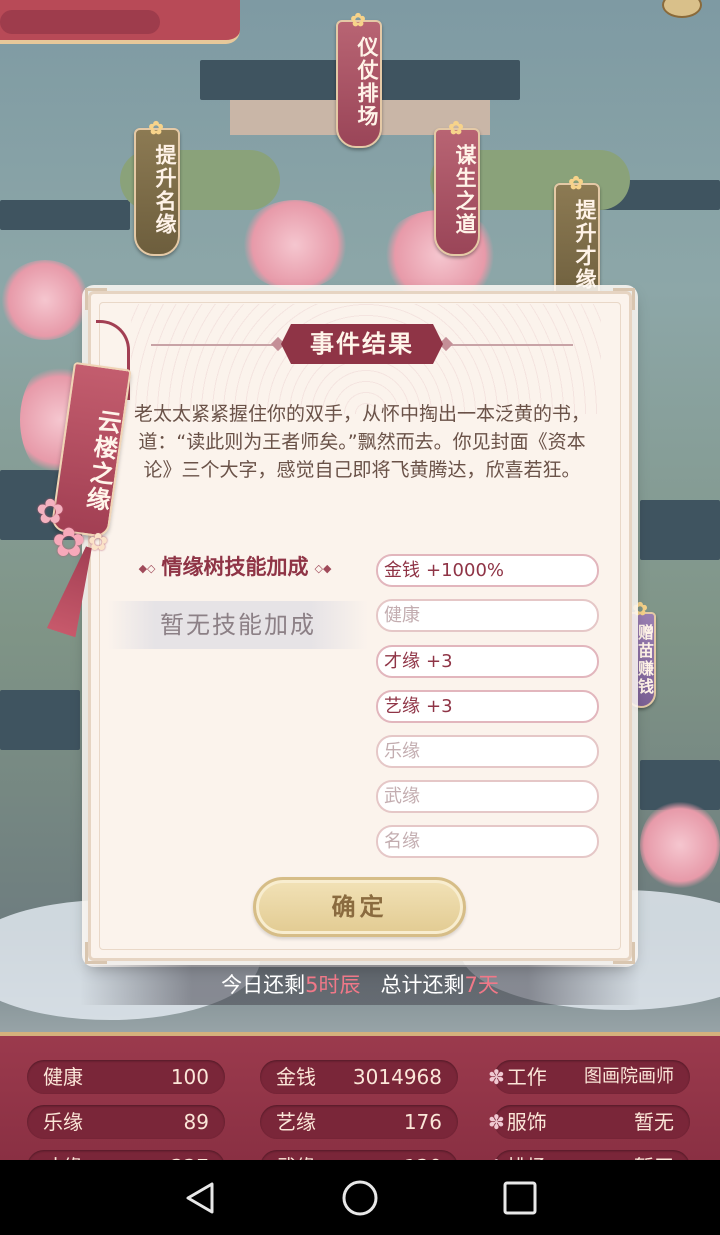 Image resolution: width=720 pixels, height=1235 pixels. Describe the element at coordinates (359, 1122) in the screenshot. I see `panel-stat-art: 艺缘 176` at that location.